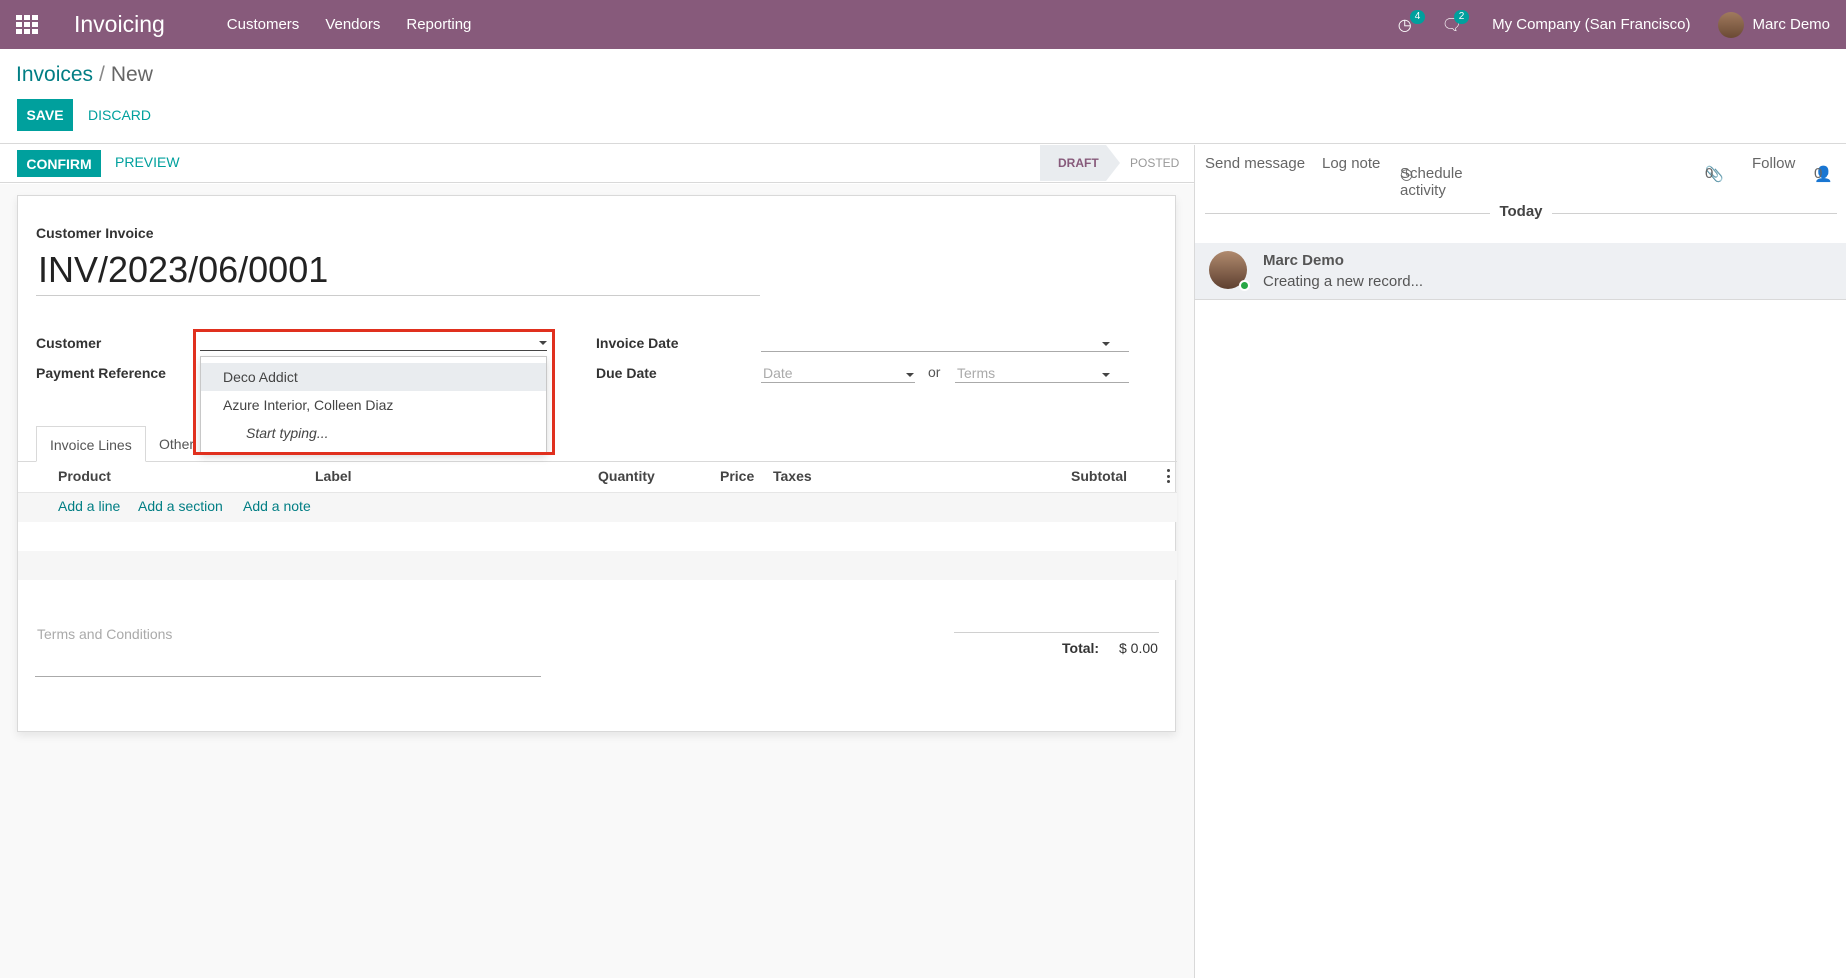  Describe the element at coordinates (934, 372) in the screenshot. I see `or-label: or` at that location.